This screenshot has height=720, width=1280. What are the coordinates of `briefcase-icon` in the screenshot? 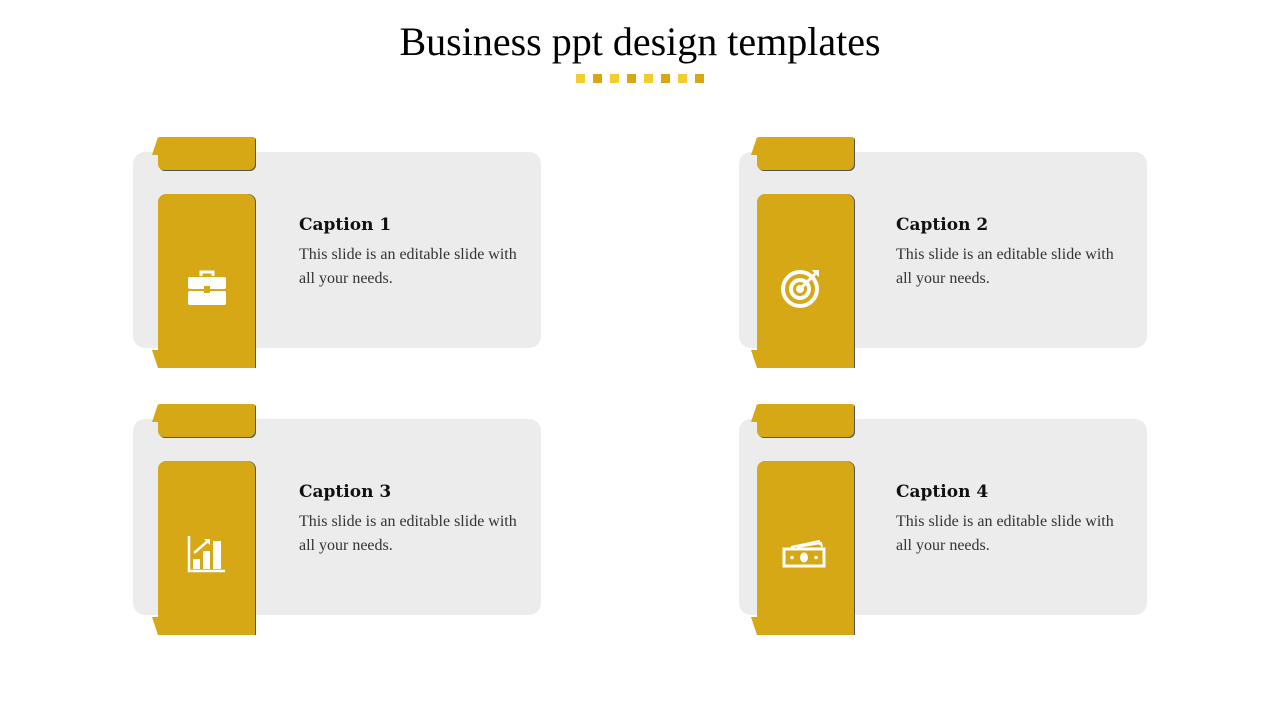 It's located at (207, 287).